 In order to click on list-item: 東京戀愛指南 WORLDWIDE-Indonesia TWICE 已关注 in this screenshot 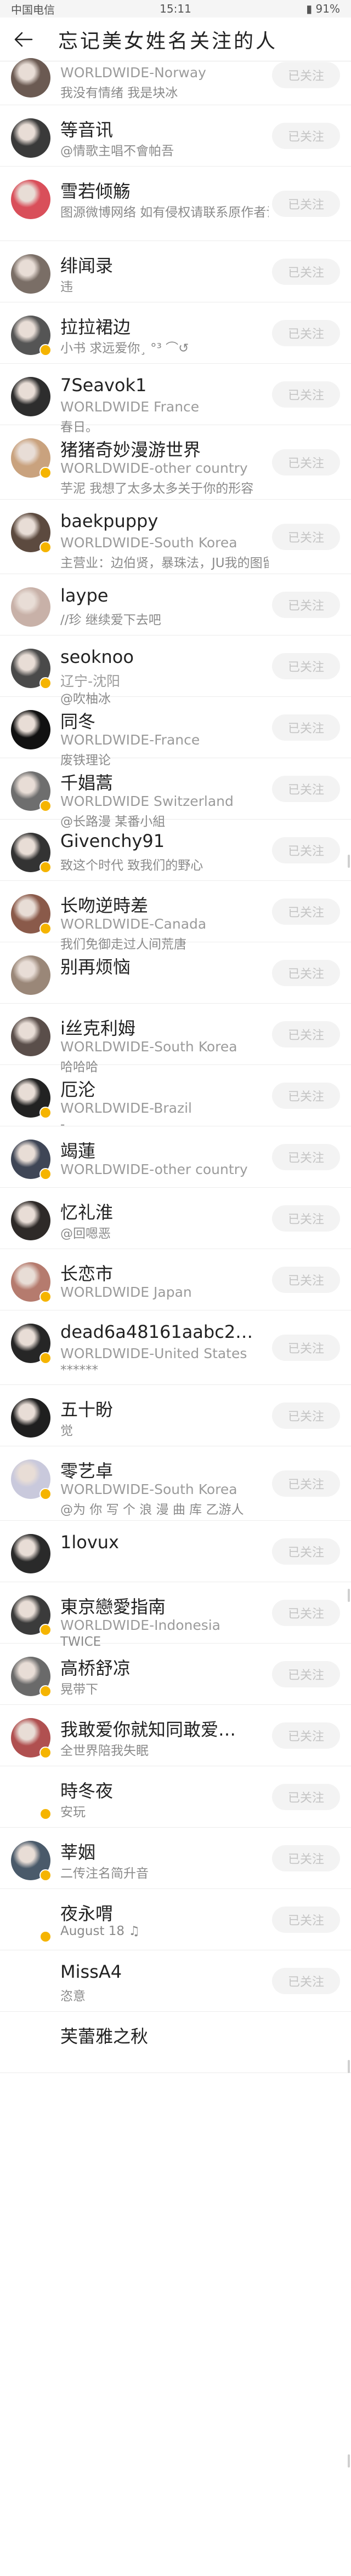, I will do `click(175, 1615)`.